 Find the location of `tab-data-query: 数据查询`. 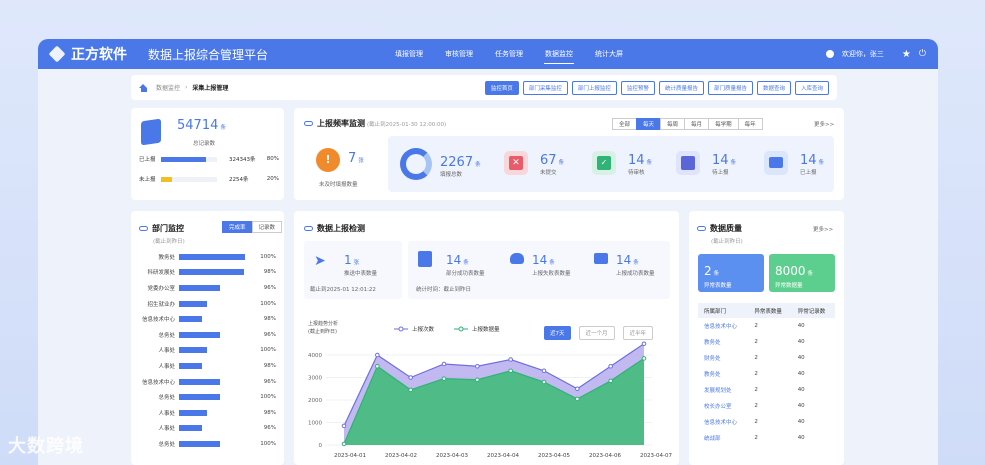

tab-data-query: 数据查询 is located at coordinates (773, 87).